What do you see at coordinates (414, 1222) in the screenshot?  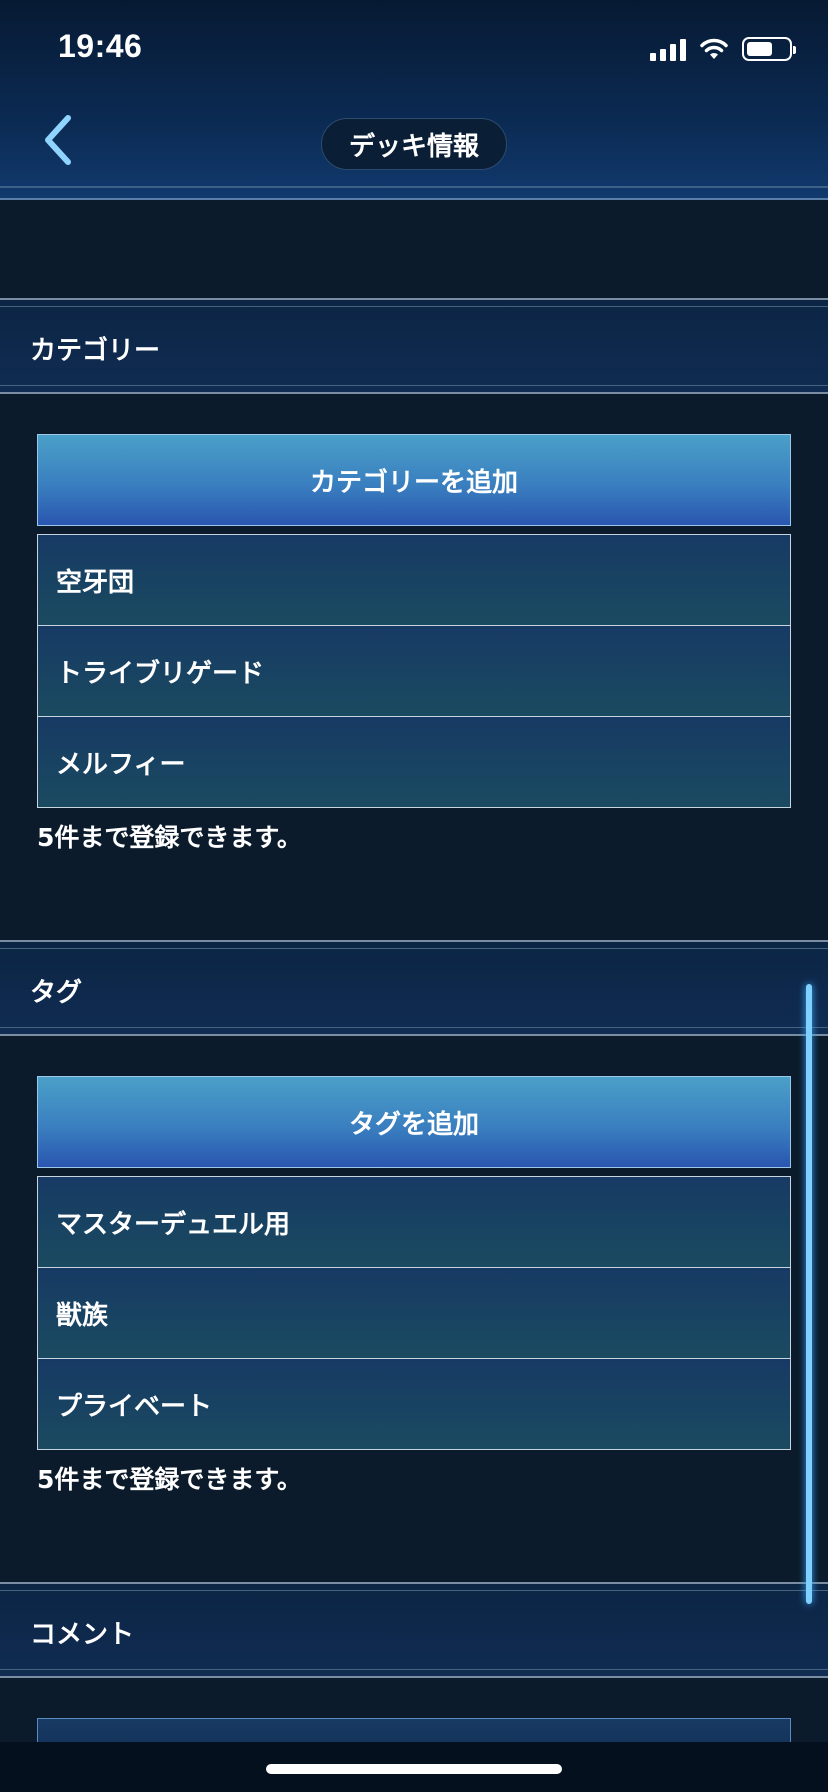 I see `tag-item: マスターデュエル用` at bounding box center [414, 1222].